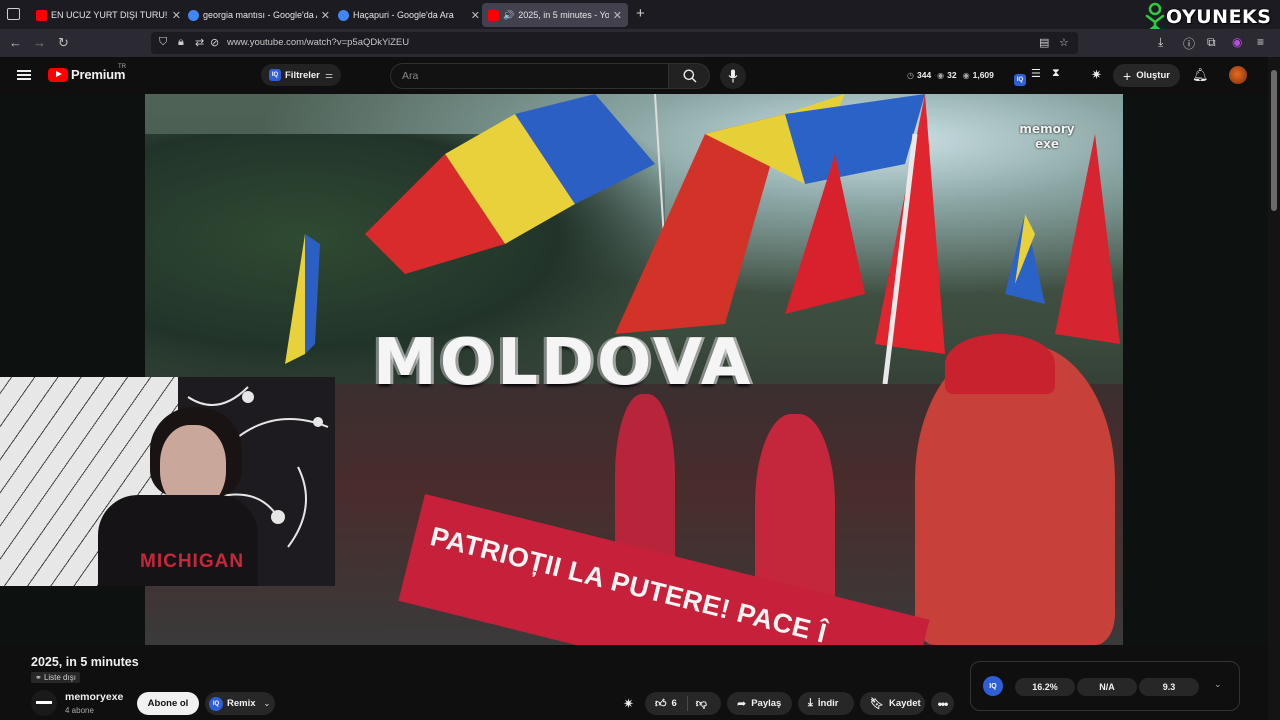 The width and height of the screenshot is (1280, 720). I want to click on forward-icon: →, so click(39, 42).